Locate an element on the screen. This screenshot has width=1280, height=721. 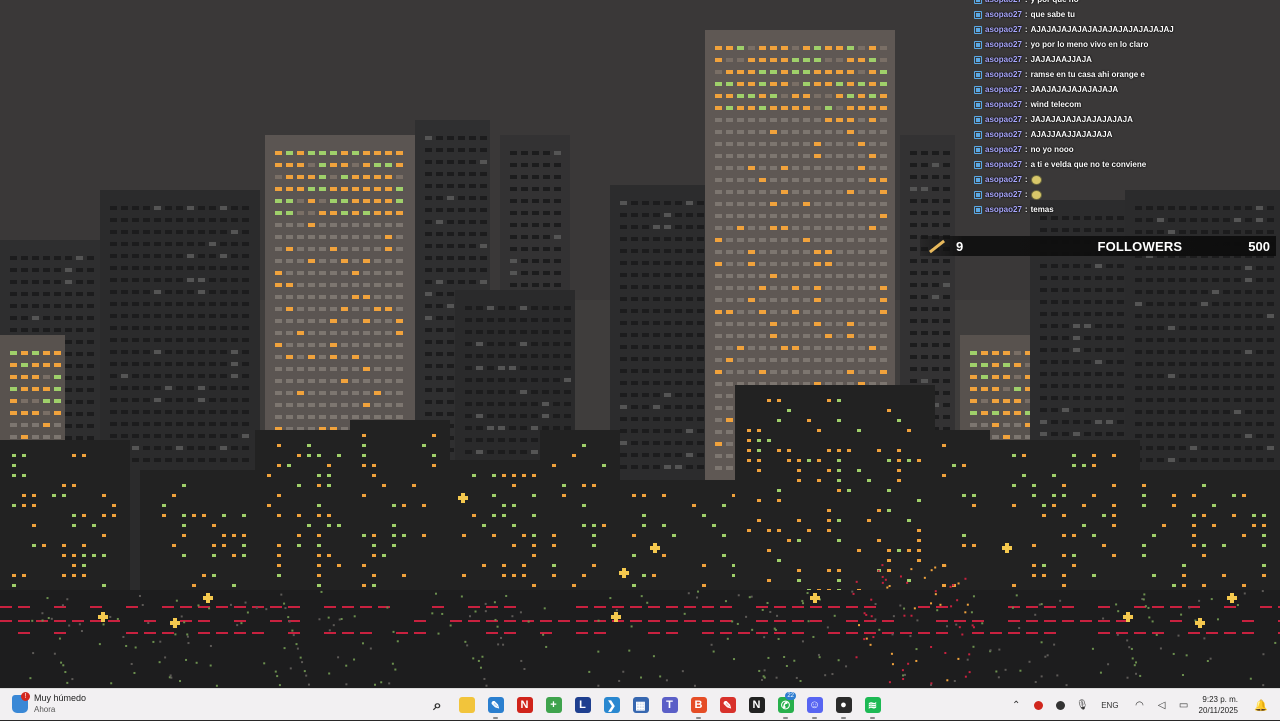
battery-icon: ▭ is located at coordinates (1184, 705).